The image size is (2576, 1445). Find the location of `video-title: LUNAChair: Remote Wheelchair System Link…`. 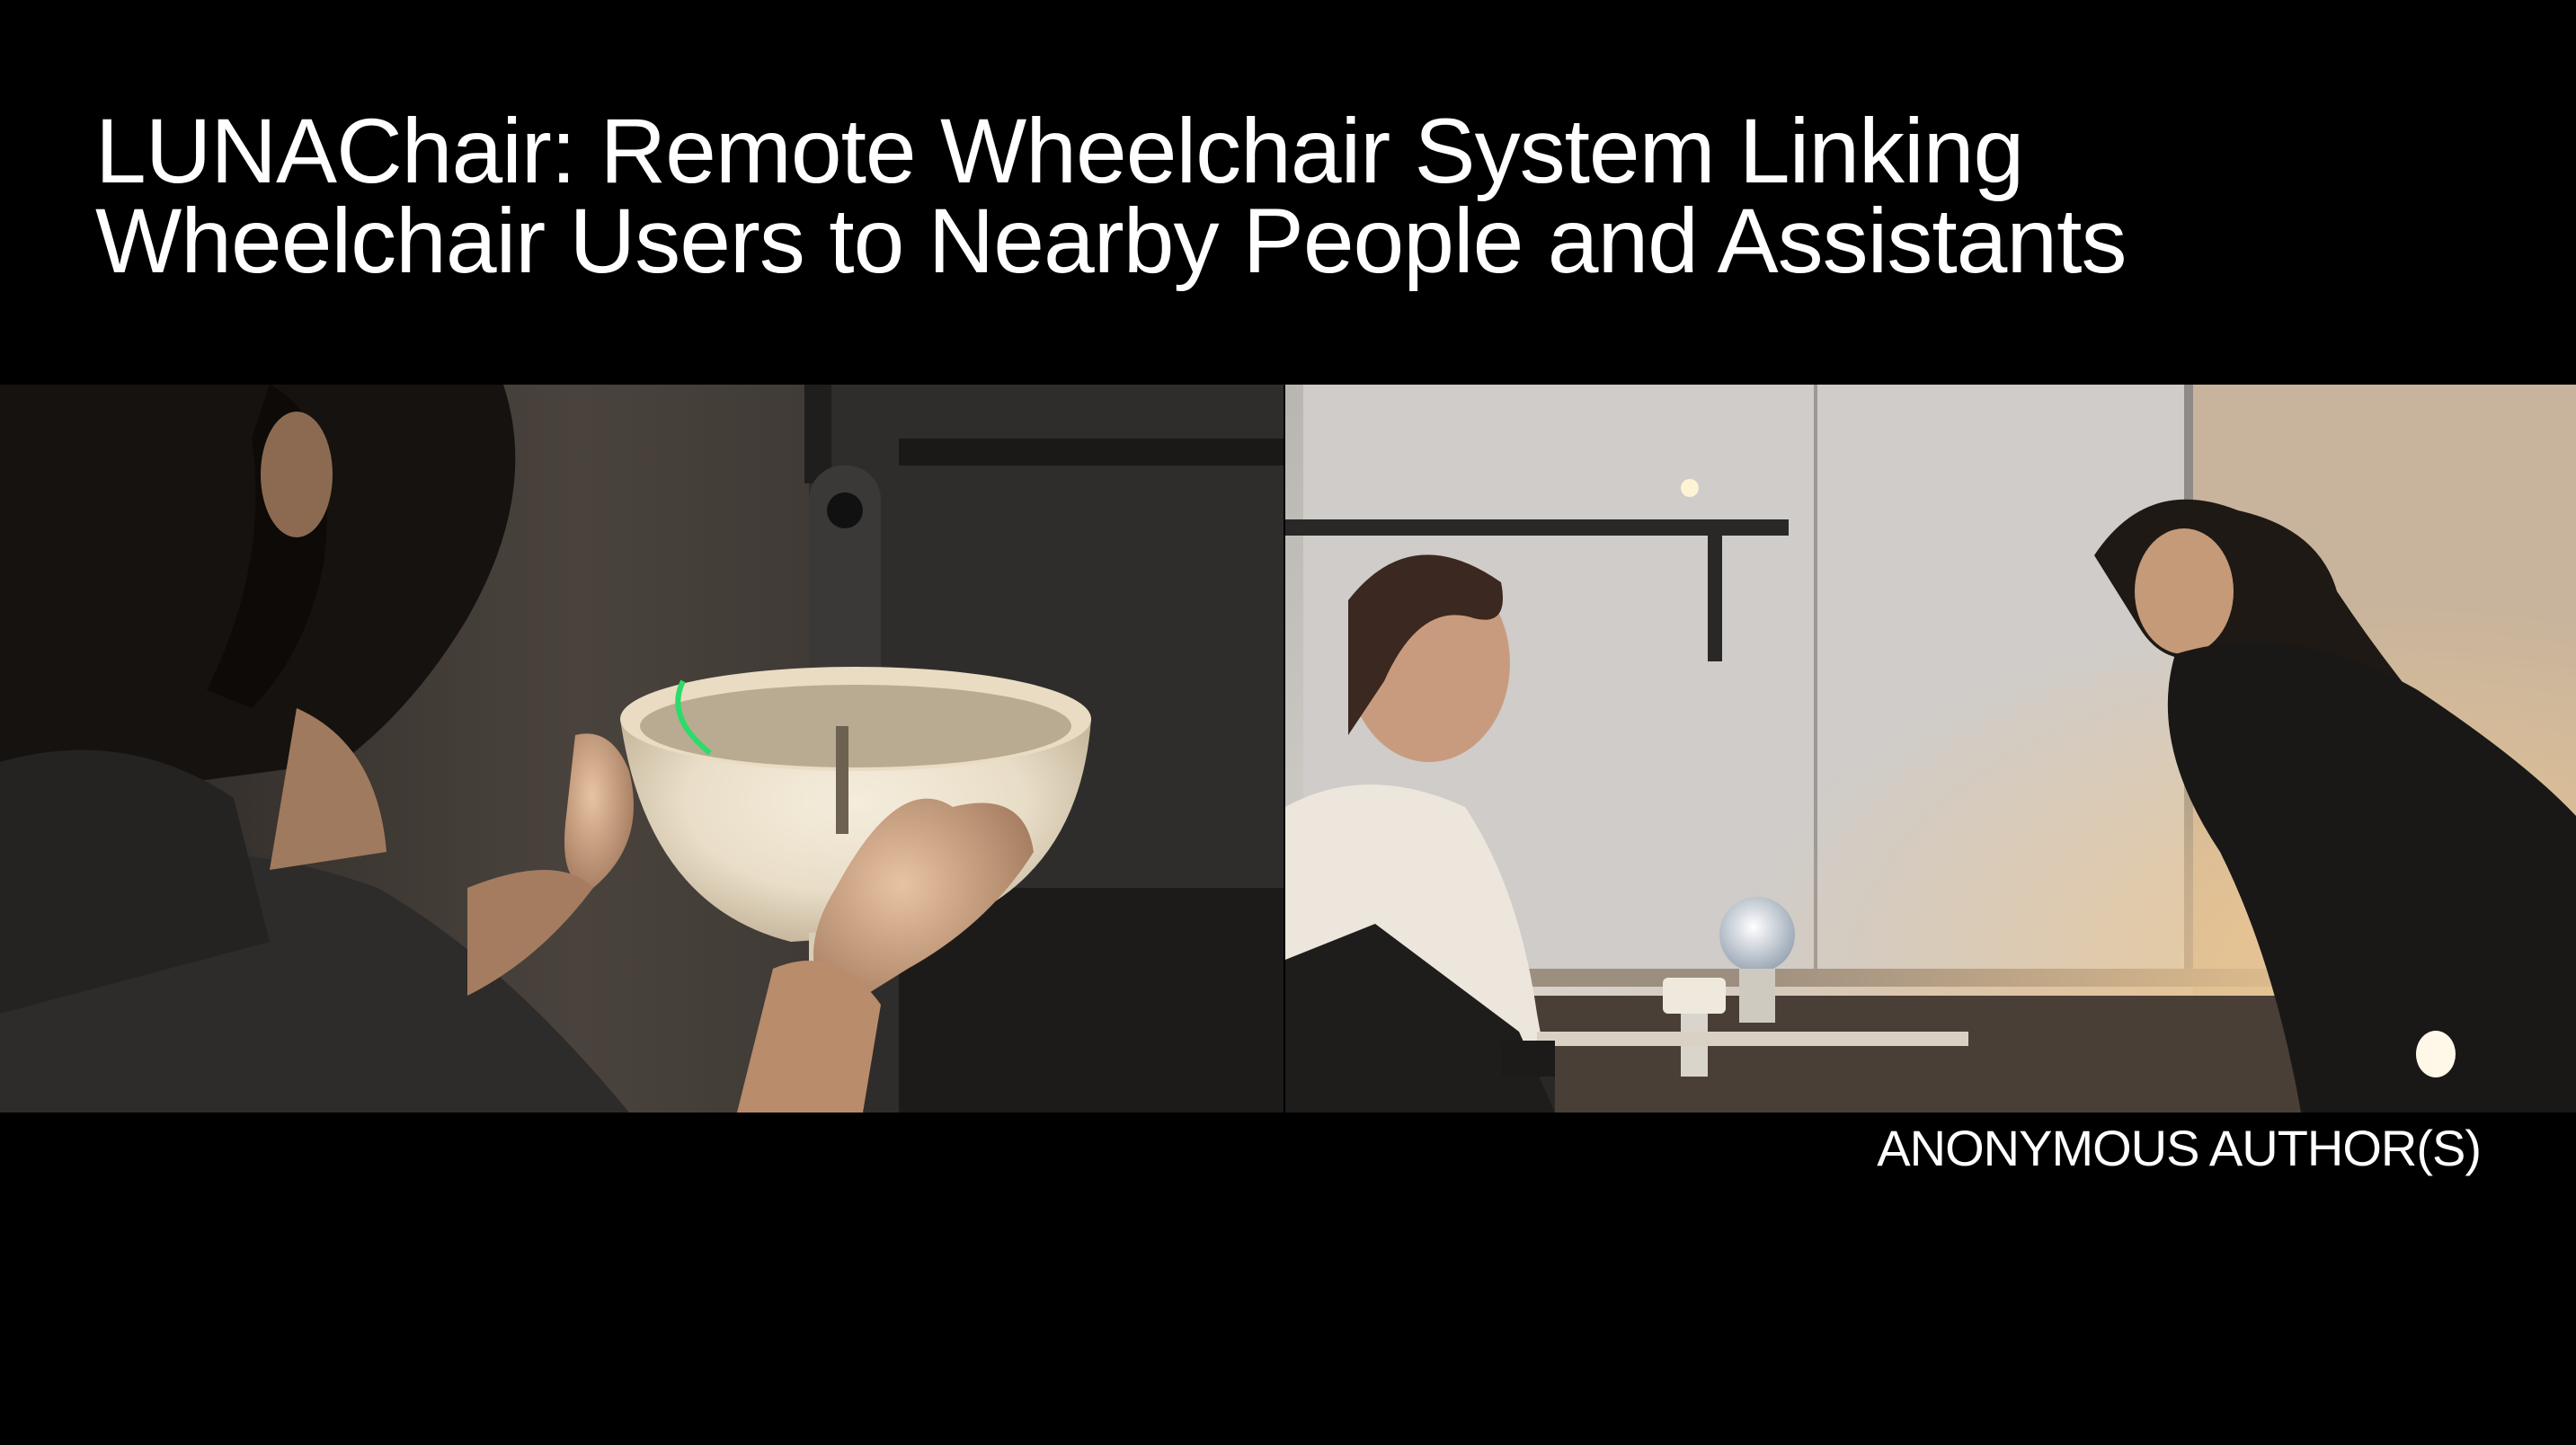

video-title: LUNAChair: Remote Wheelchair System Link… is located at coordinates (1111, 196).